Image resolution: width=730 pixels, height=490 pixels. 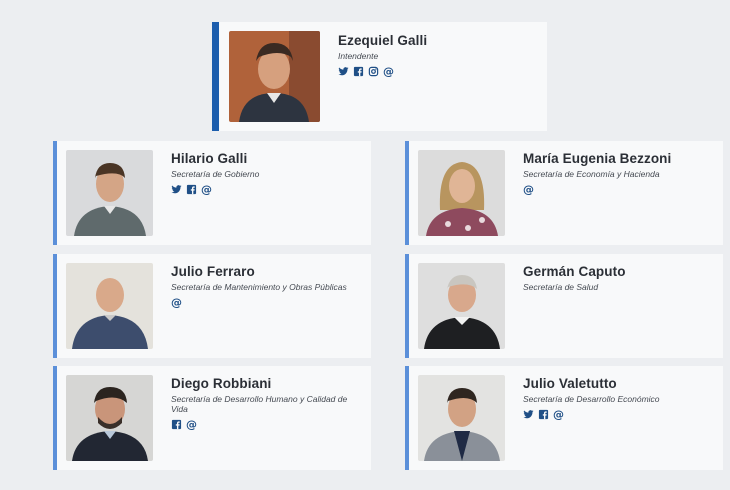 I want to click on instagram-icon, so click(x=373, y=71).